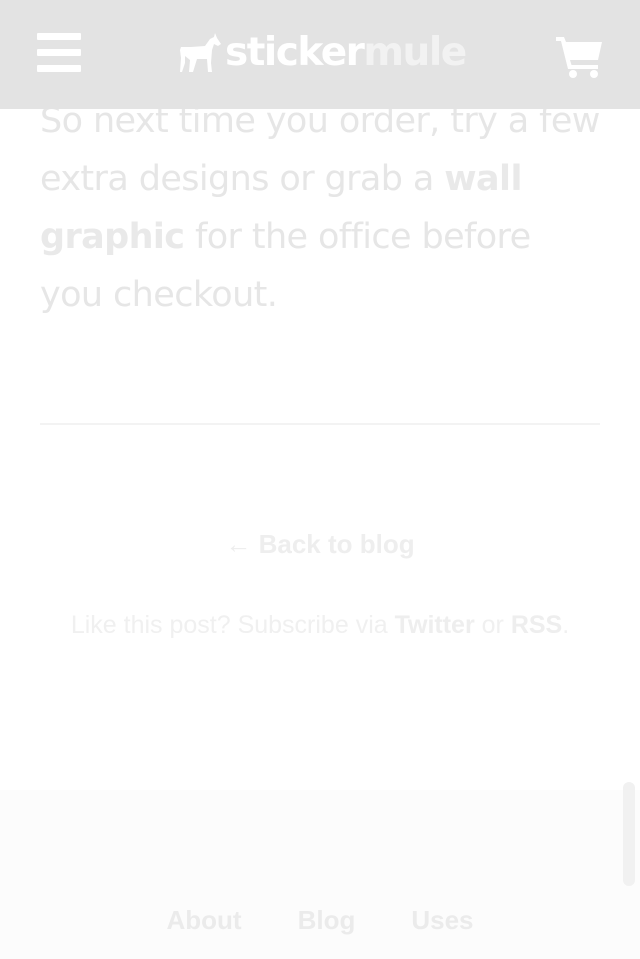 This screenshot has width=640, height=959. What do you see at coordinates (442, 920) in the screenshot?
I see `footer-link-uses: Uses` at bounding box center [442, 920].